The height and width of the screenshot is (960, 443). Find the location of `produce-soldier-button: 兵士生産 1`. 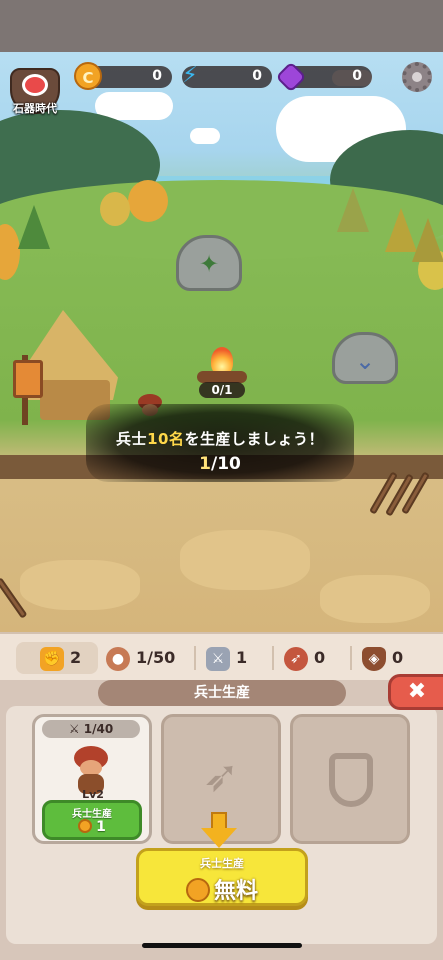

produce-soldier-button: 兵士生産 1 is located at coordinates (92, 820).